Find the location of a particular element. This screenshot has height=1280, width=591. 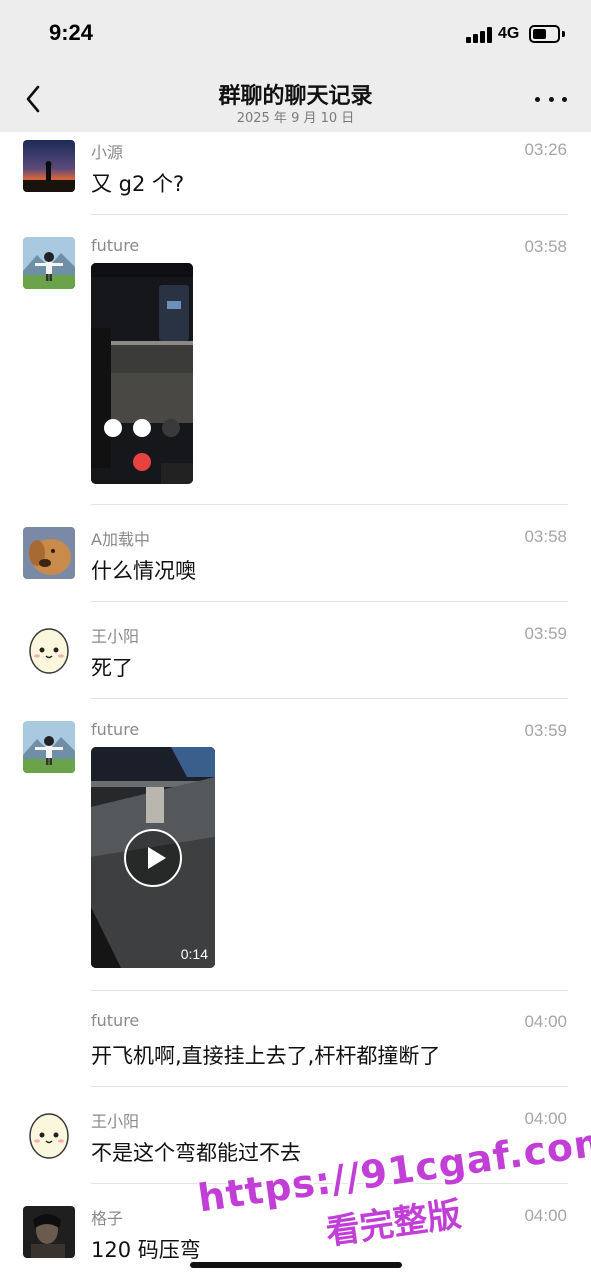

sunset-avatar is located at coordinates (49, 166).